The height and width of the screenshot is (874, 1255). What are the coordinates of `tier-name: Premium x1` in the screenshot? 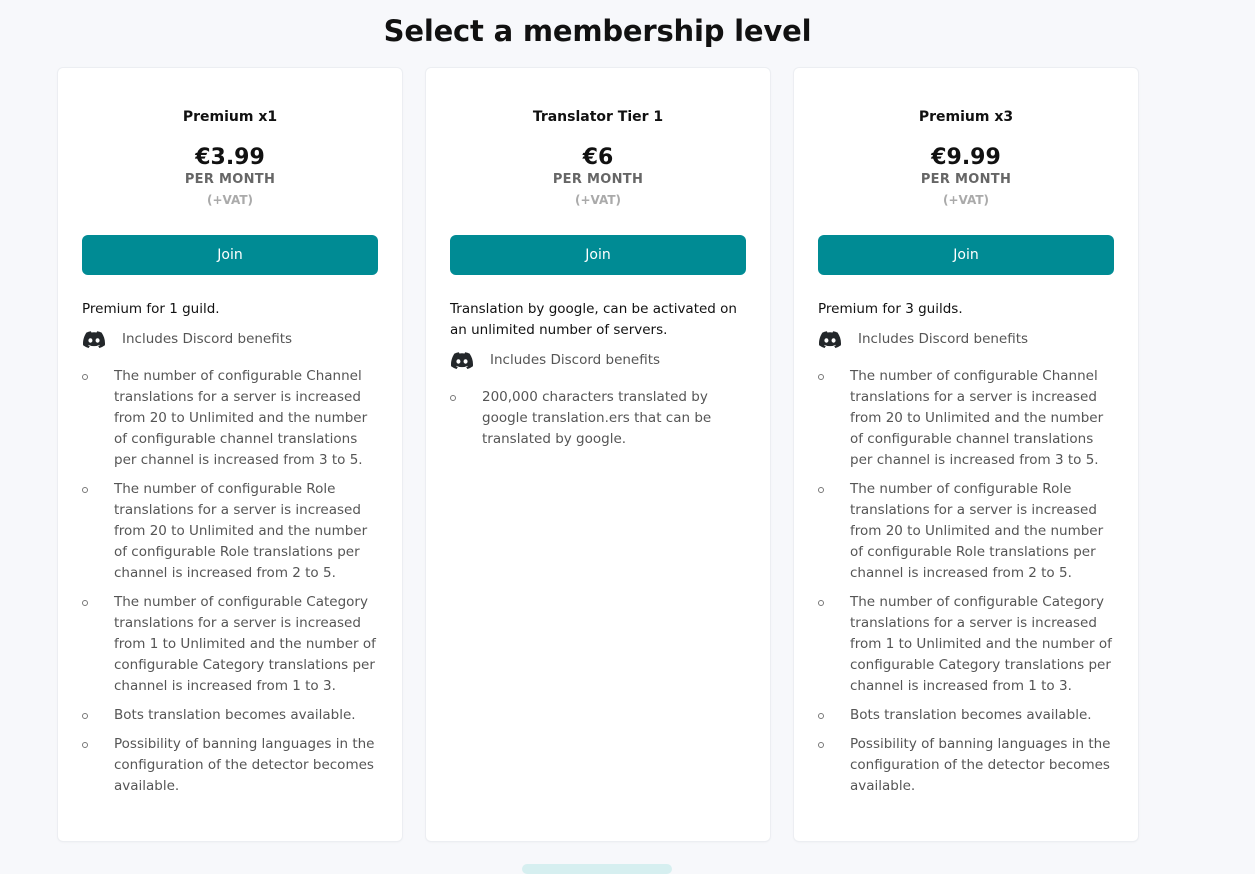 It's located at (230, 117).